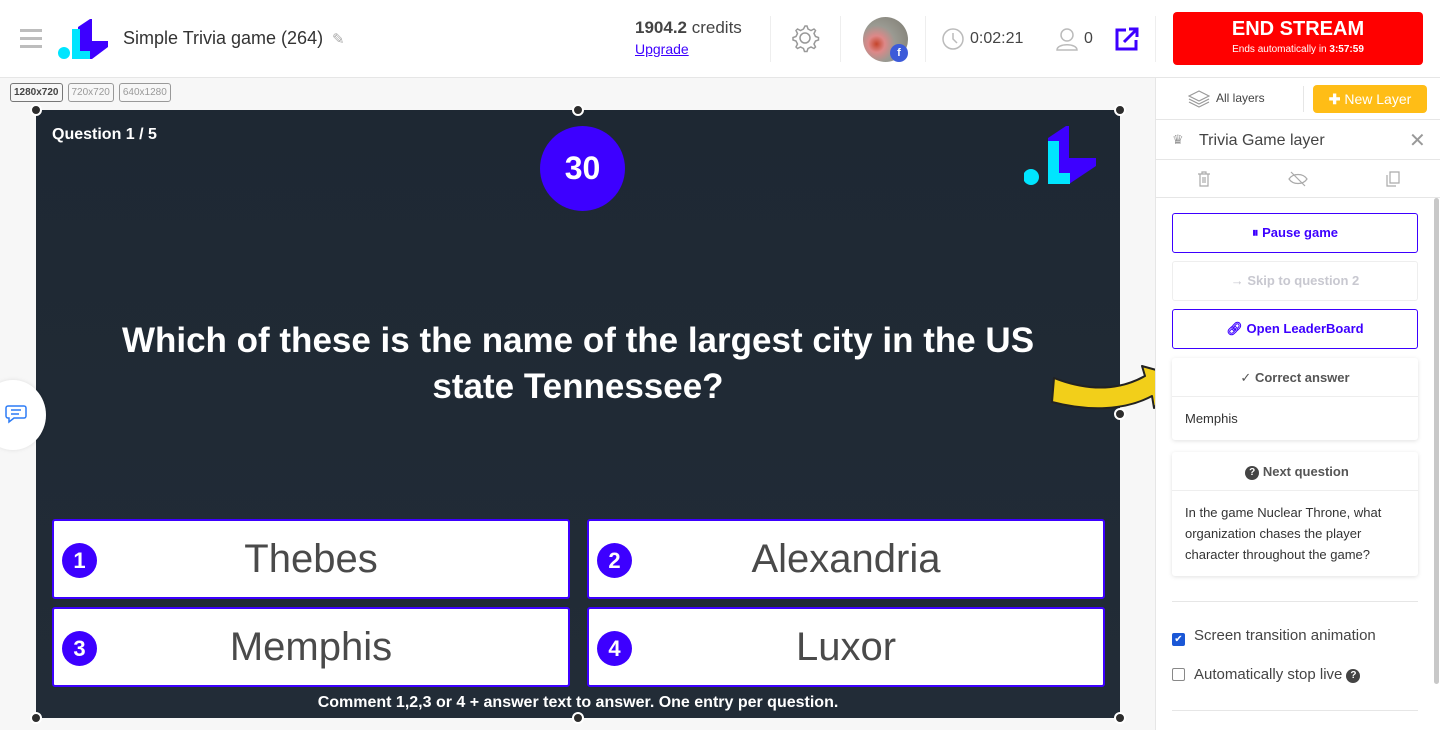  What do you see at coordinates (1178, 639) in the screenshot?
I see `checkbox-checked: ✔` at bounding box center [1178, 639].